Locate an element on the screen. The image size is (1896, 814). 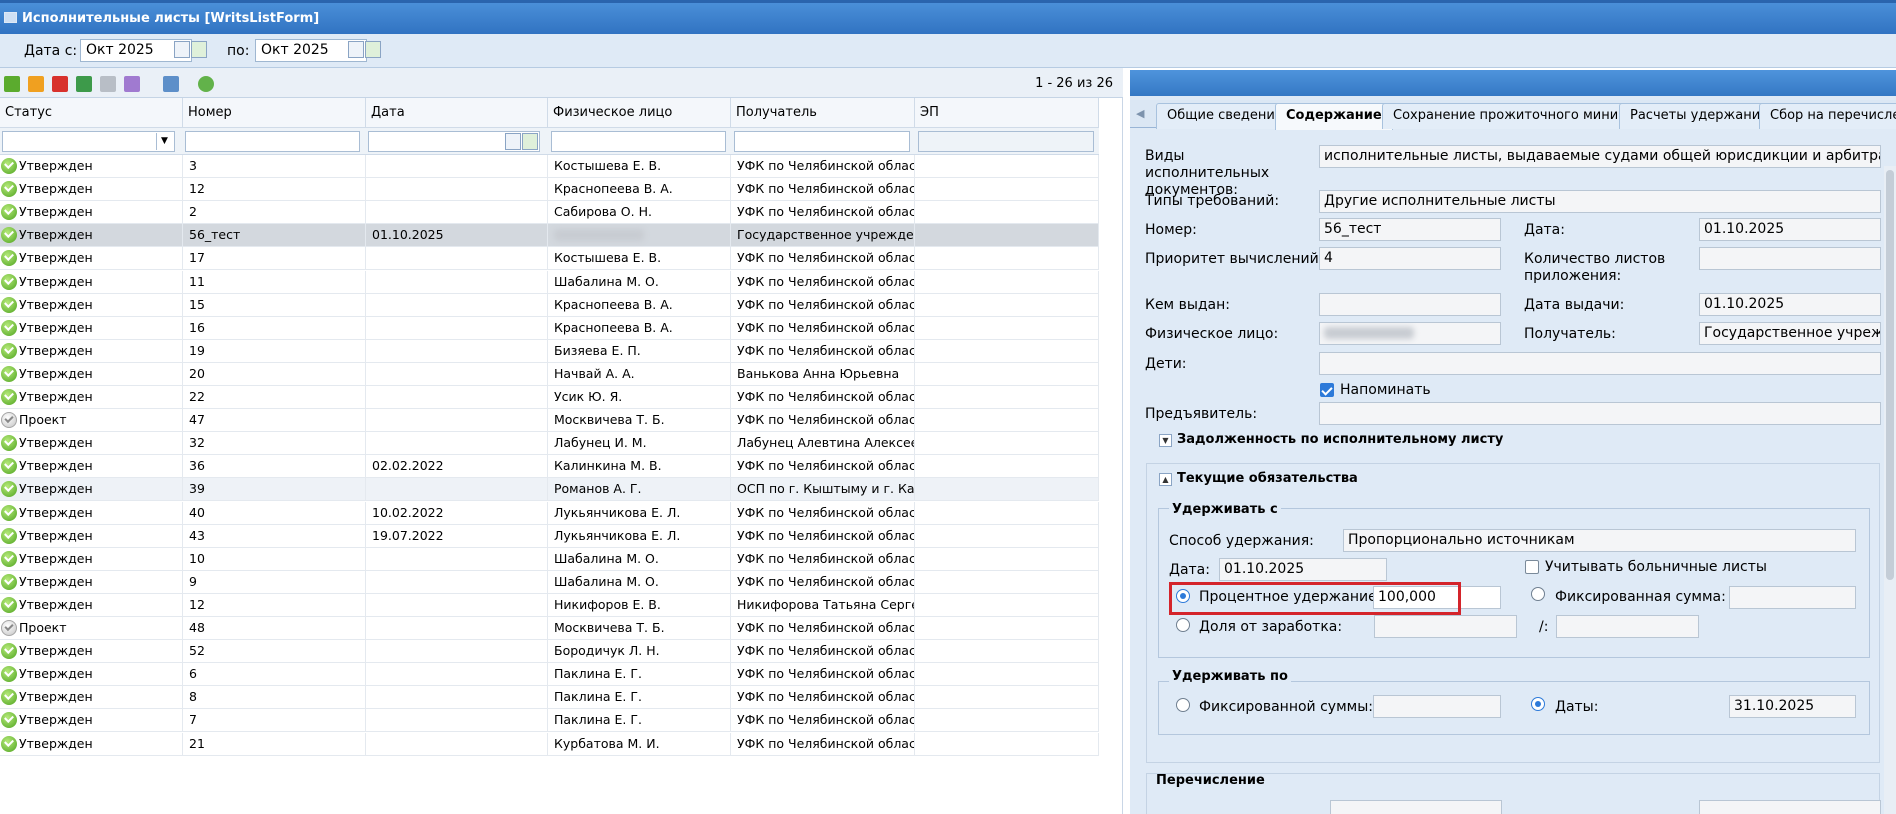
print-icon is located at coordinates (171, 84).